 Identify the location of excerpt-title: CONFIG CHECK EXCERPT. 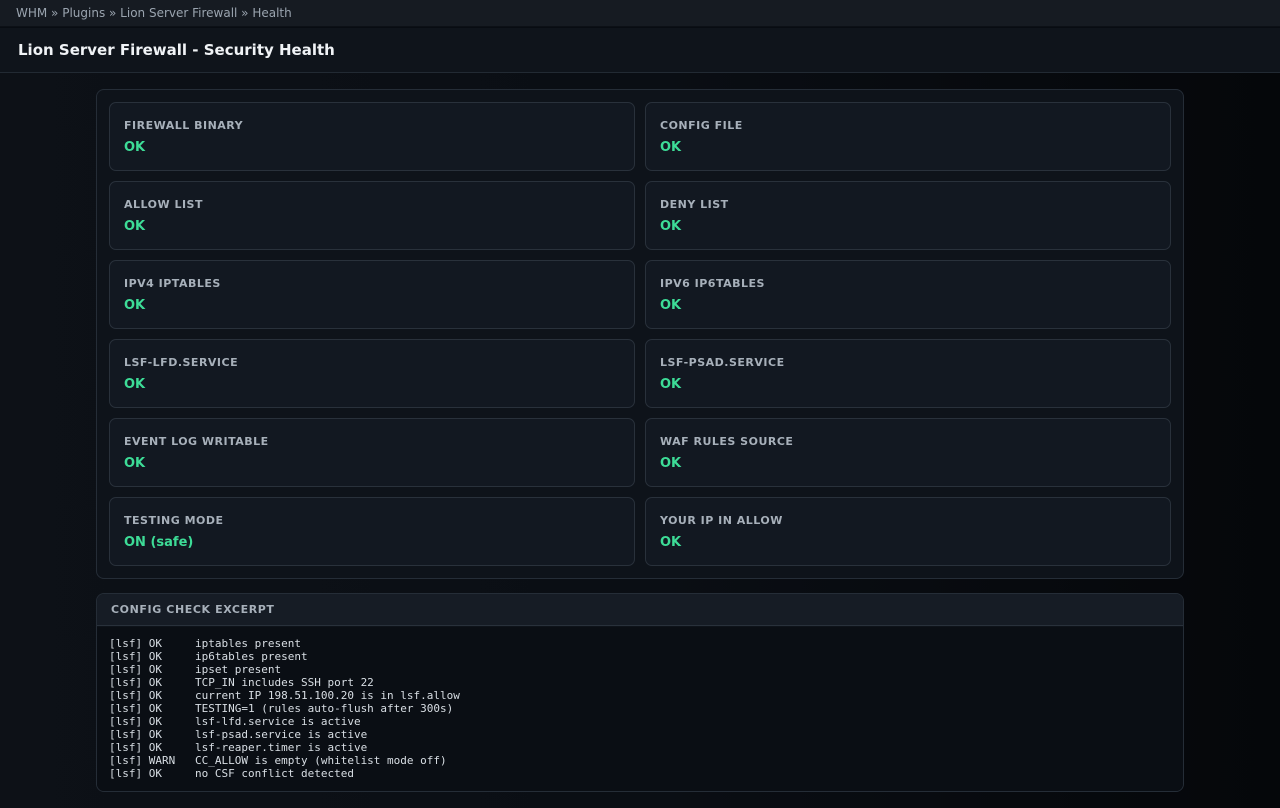
(640, 610).